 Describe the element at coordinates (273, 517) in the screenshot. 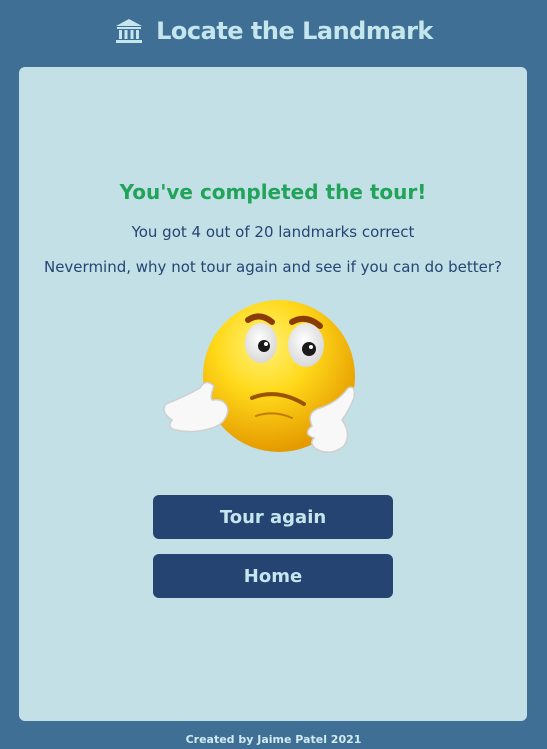

I see `tour-again-button: Tour again` at that location.